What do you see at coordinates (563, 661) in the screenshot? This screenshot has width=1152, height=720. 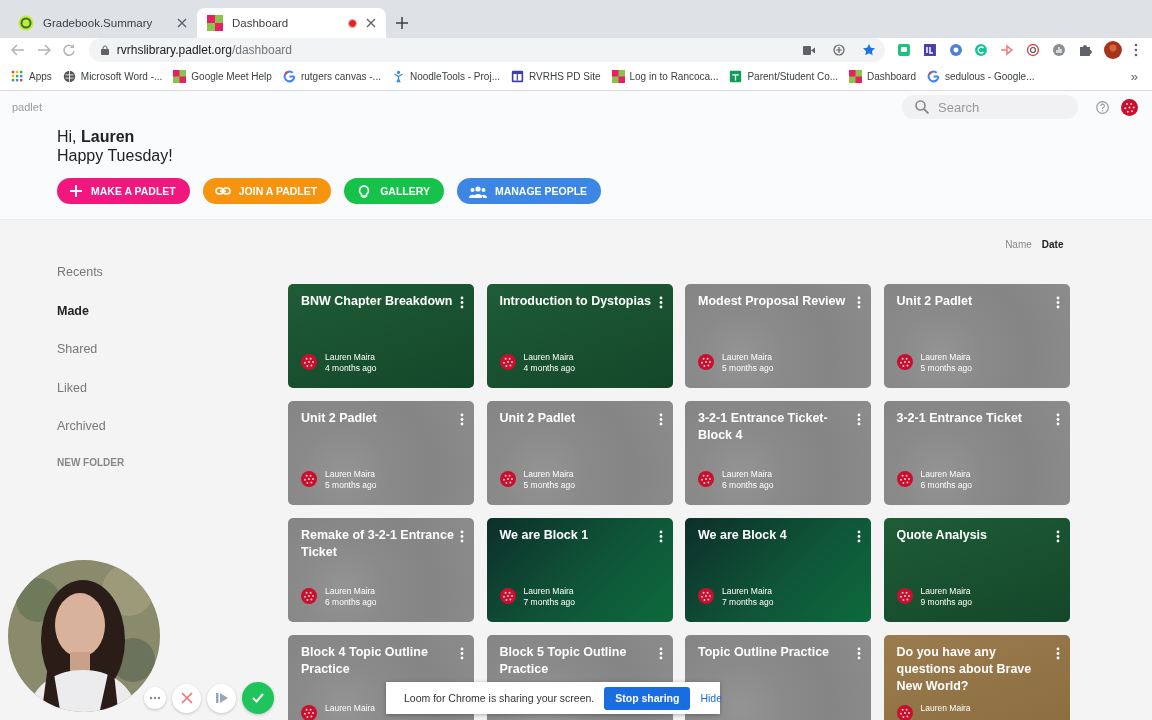 I see `card-title: Block 5 Topic Outline Practice` at bounding box center [563, 661].